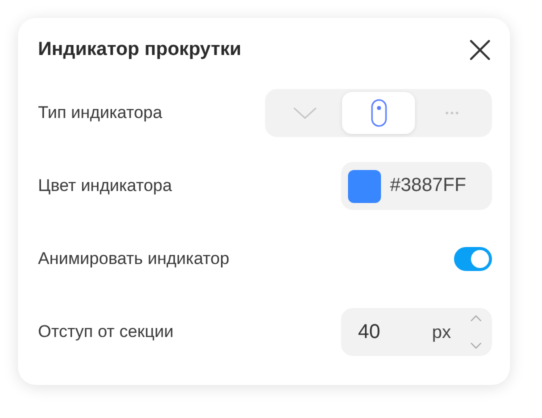 This screenshot has width=542, height=418. I want to click on toggle-switch, so click(473, 259).